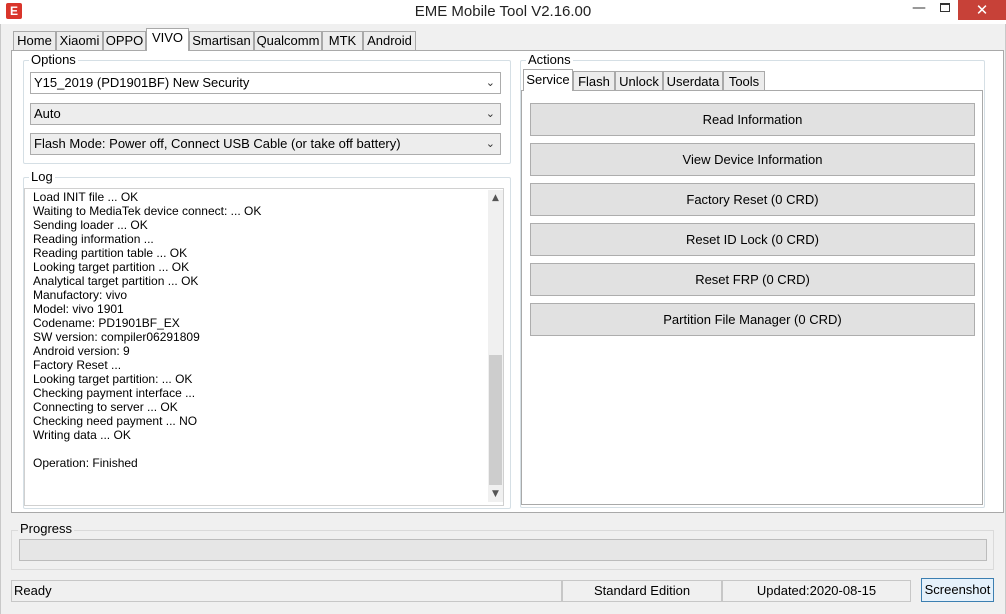 This screenshot has height=614, width=1006. What do you see at coordinates (286, 591) in the screenshot?
I see `status-ready: Ready` at bounding box center [286, 591].